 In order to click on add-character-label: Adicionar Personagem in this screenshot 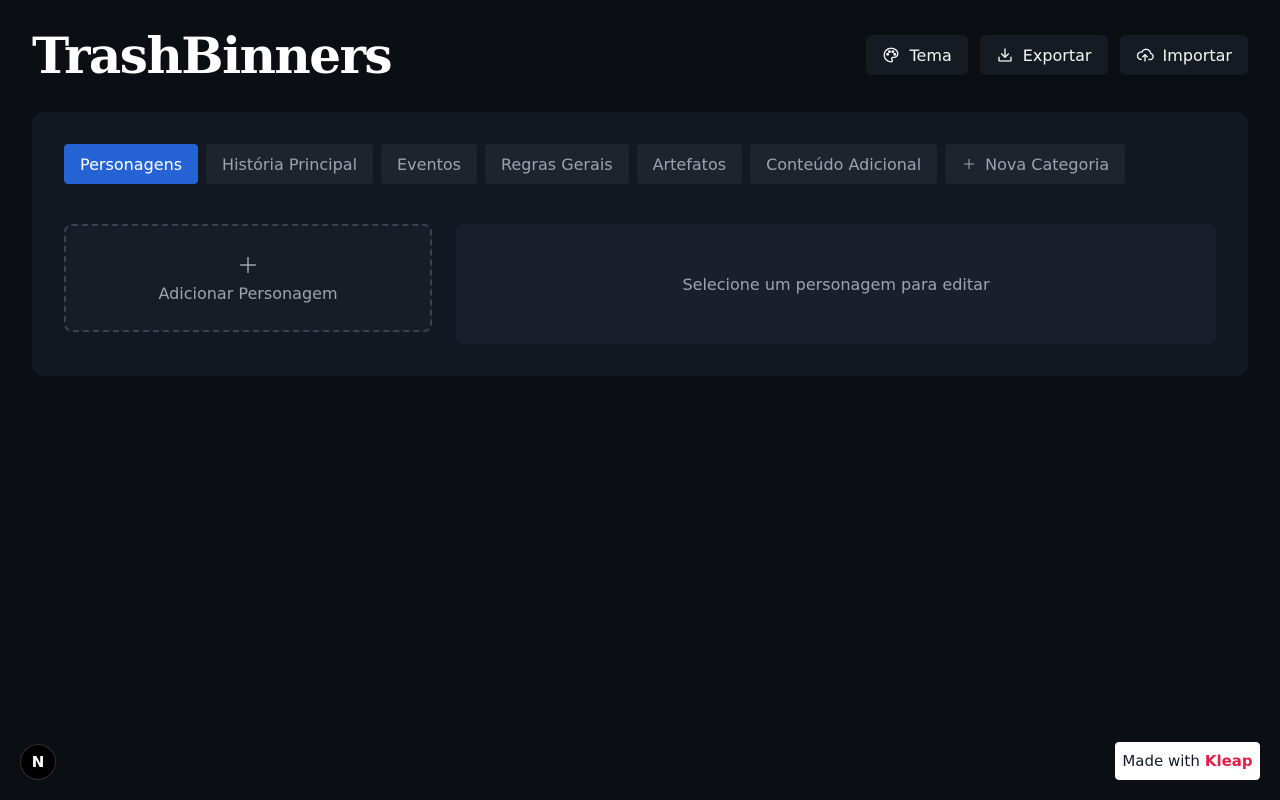, I will do `click(248, 293)`.